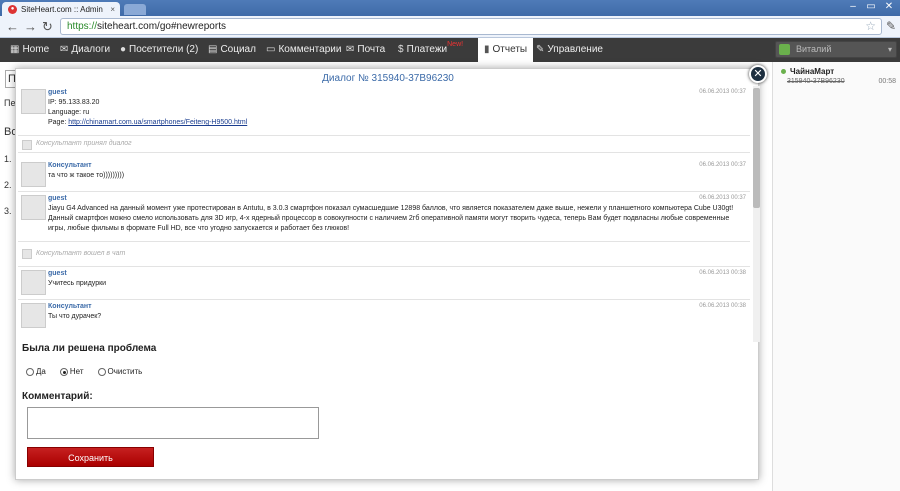  I want to click on message-text: та что ж такое то))))))))), so click(86, 175).